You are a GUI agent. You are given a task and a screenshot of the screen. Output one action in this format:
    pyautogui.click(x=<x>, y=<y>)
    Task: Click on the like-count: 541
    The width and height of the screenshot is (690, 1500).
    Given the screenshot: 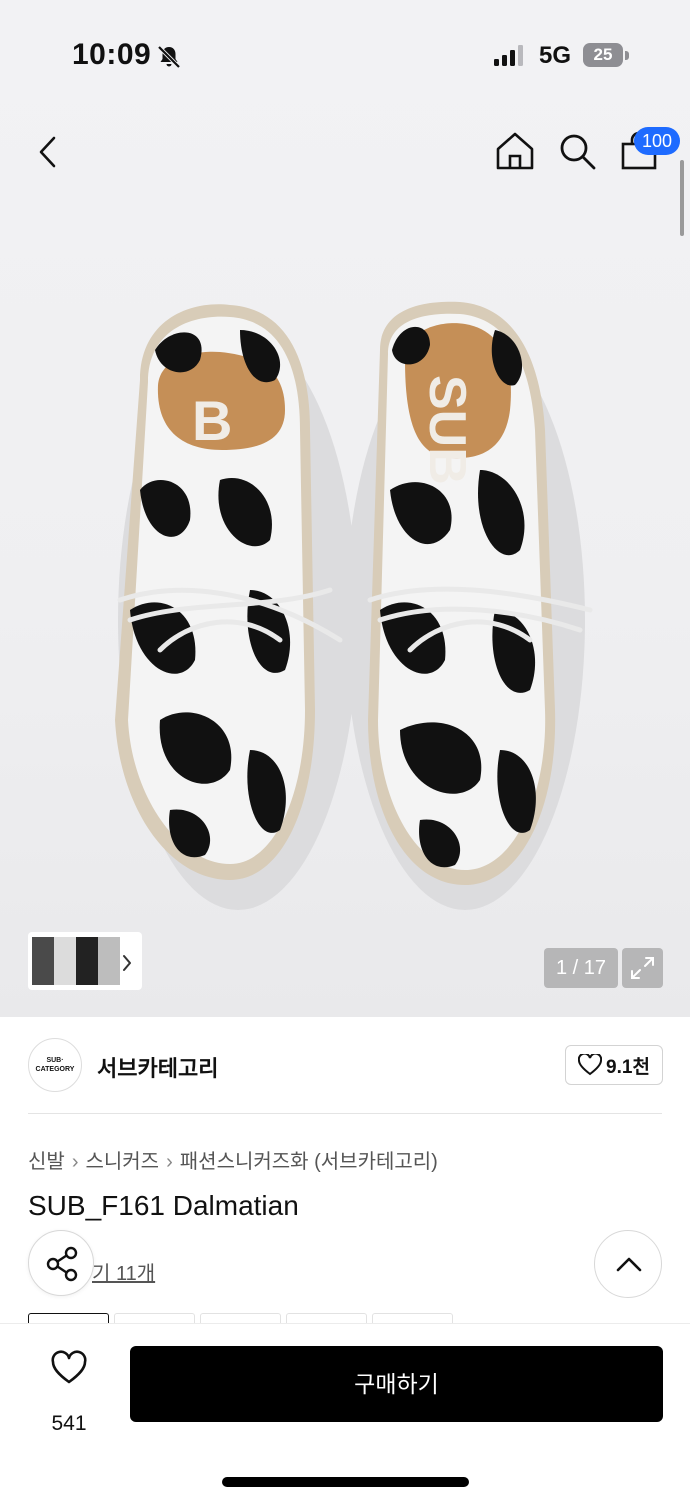 What is the action you would take?
    pyautogui.click(x=69, y=1423)
    